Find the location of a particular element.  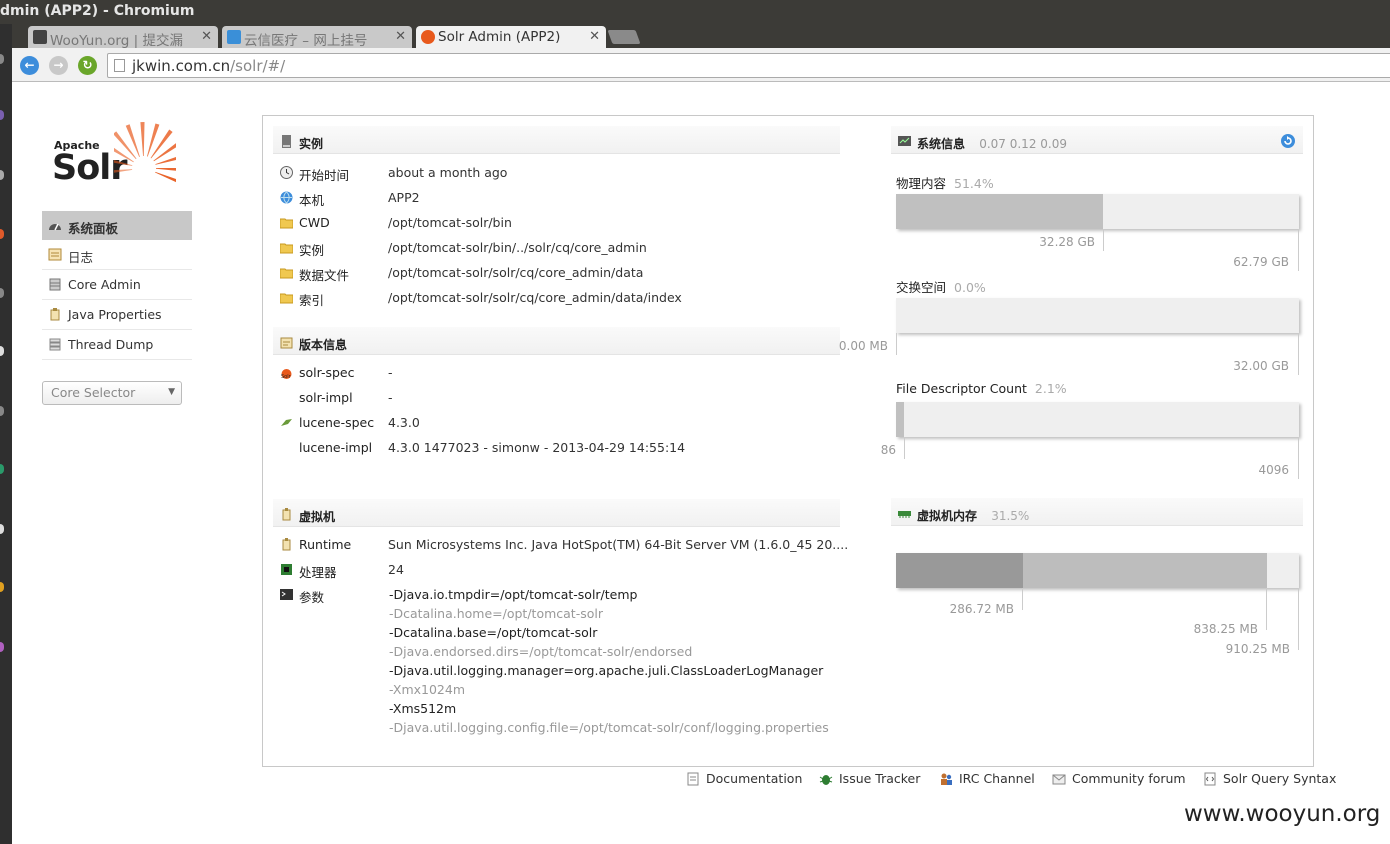

document-icon is located at coordinates (693, 779).